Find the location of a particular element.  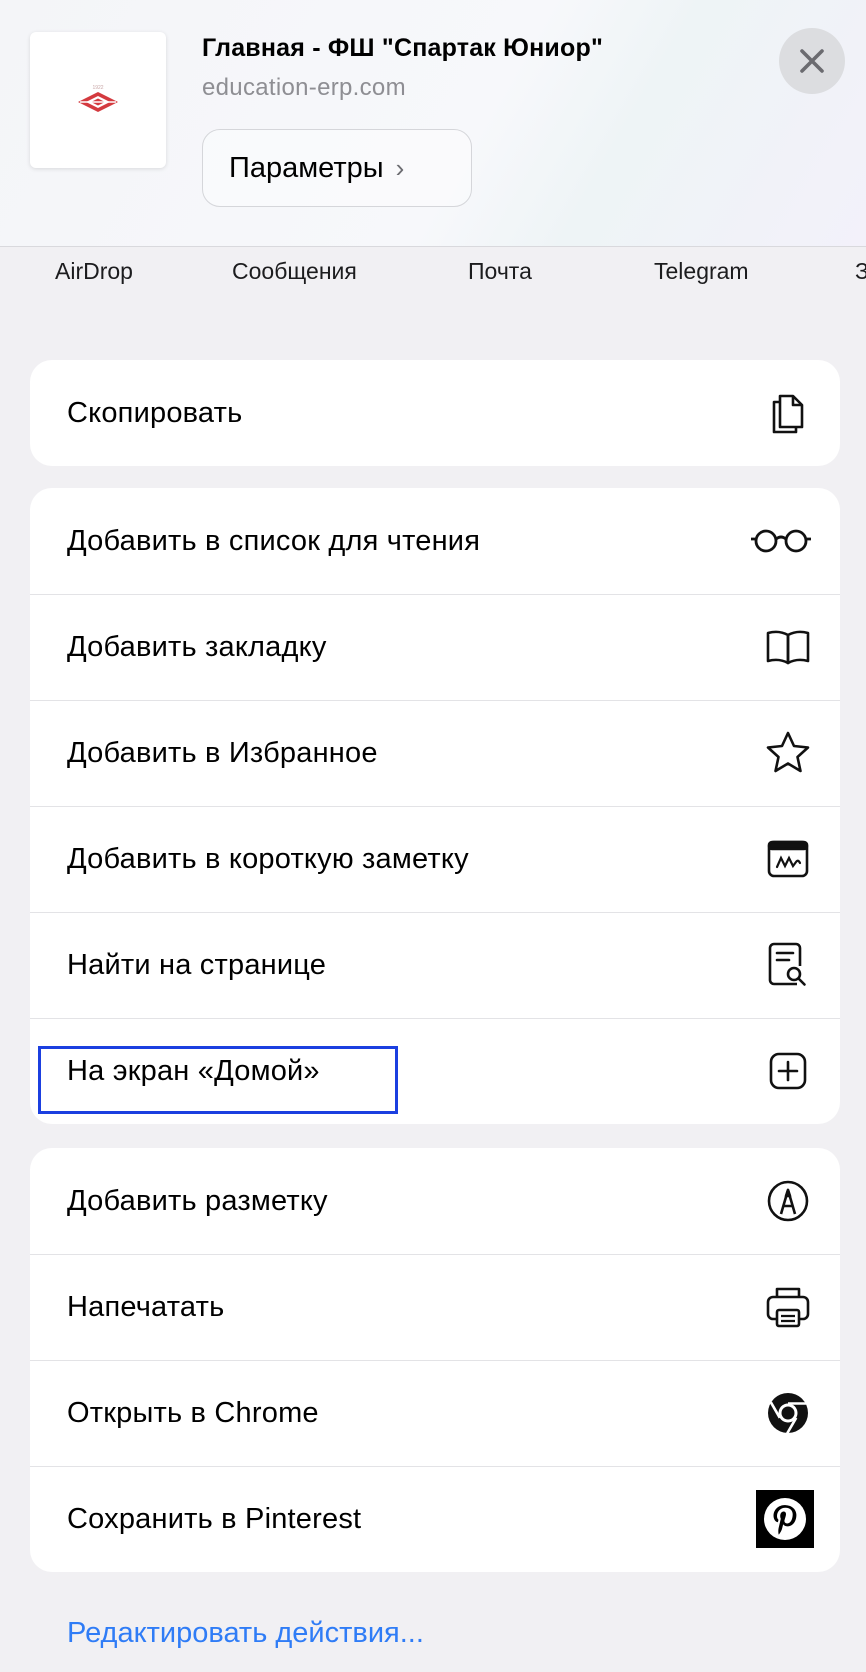

action-print: Напечатать is located at coordinates (435, 1307).